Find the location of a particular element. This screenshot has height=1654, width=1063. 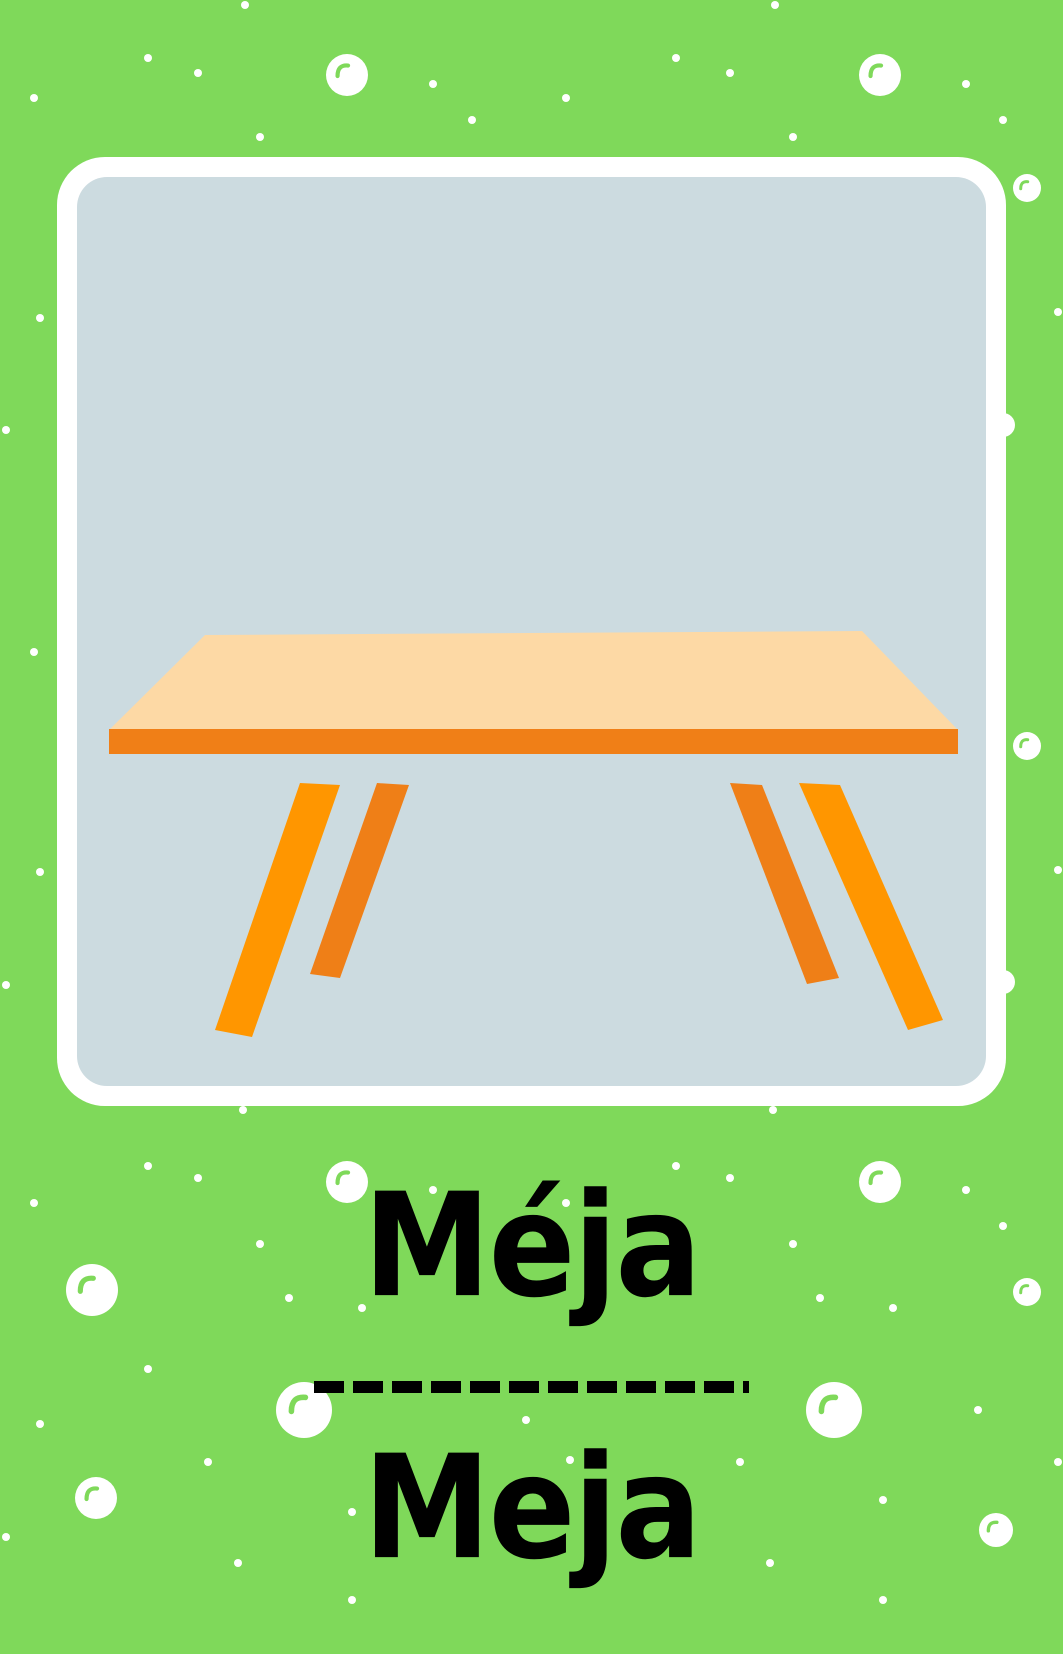

tabletop-surface is located at coordinates (533, 680).